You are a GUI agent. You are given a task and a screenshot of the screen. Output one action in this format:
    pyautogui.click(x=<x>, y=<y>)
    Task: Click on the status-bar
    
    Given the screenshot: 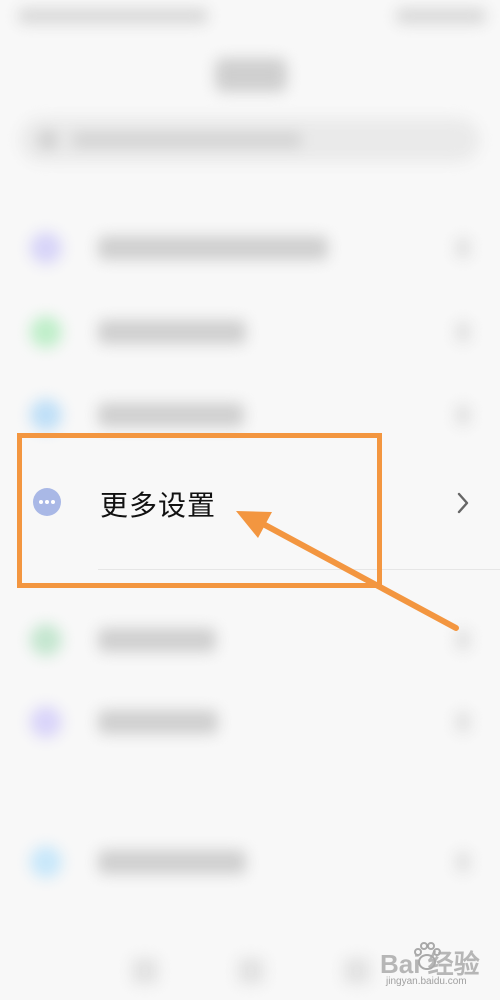 What is the action you would take?
    pyautogui.click(x=250, y=17)
    